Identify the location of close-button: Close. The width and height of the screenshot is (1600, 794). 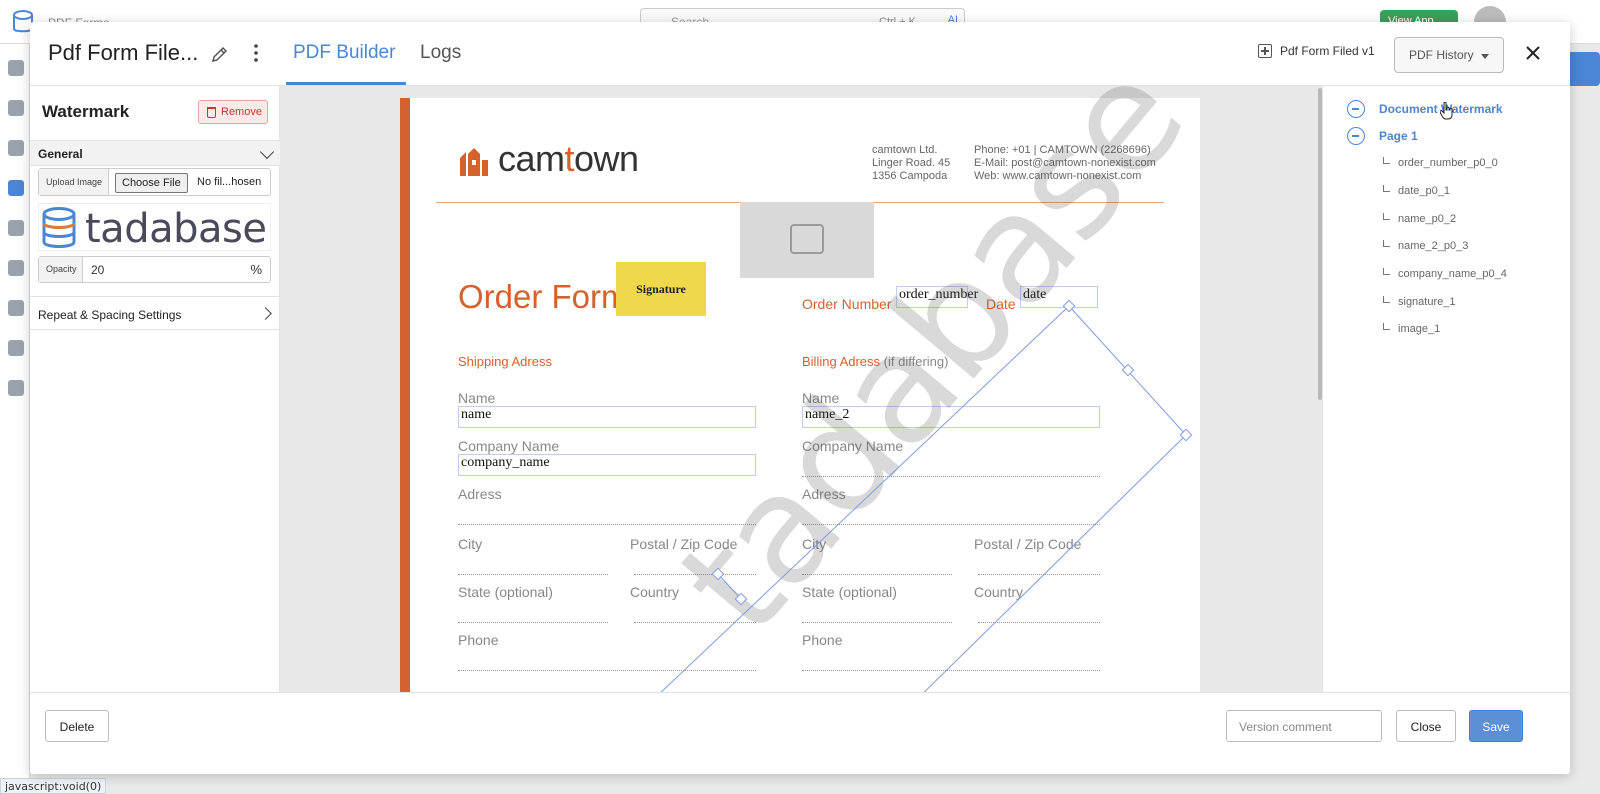
(1426, 726).